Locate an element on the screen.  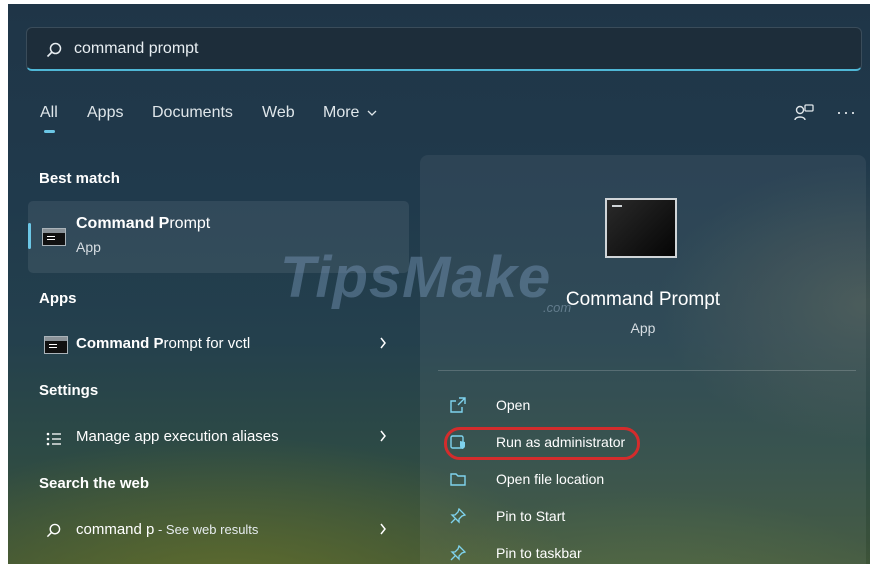
tab-web: Web is located at coordinates (278, 113).